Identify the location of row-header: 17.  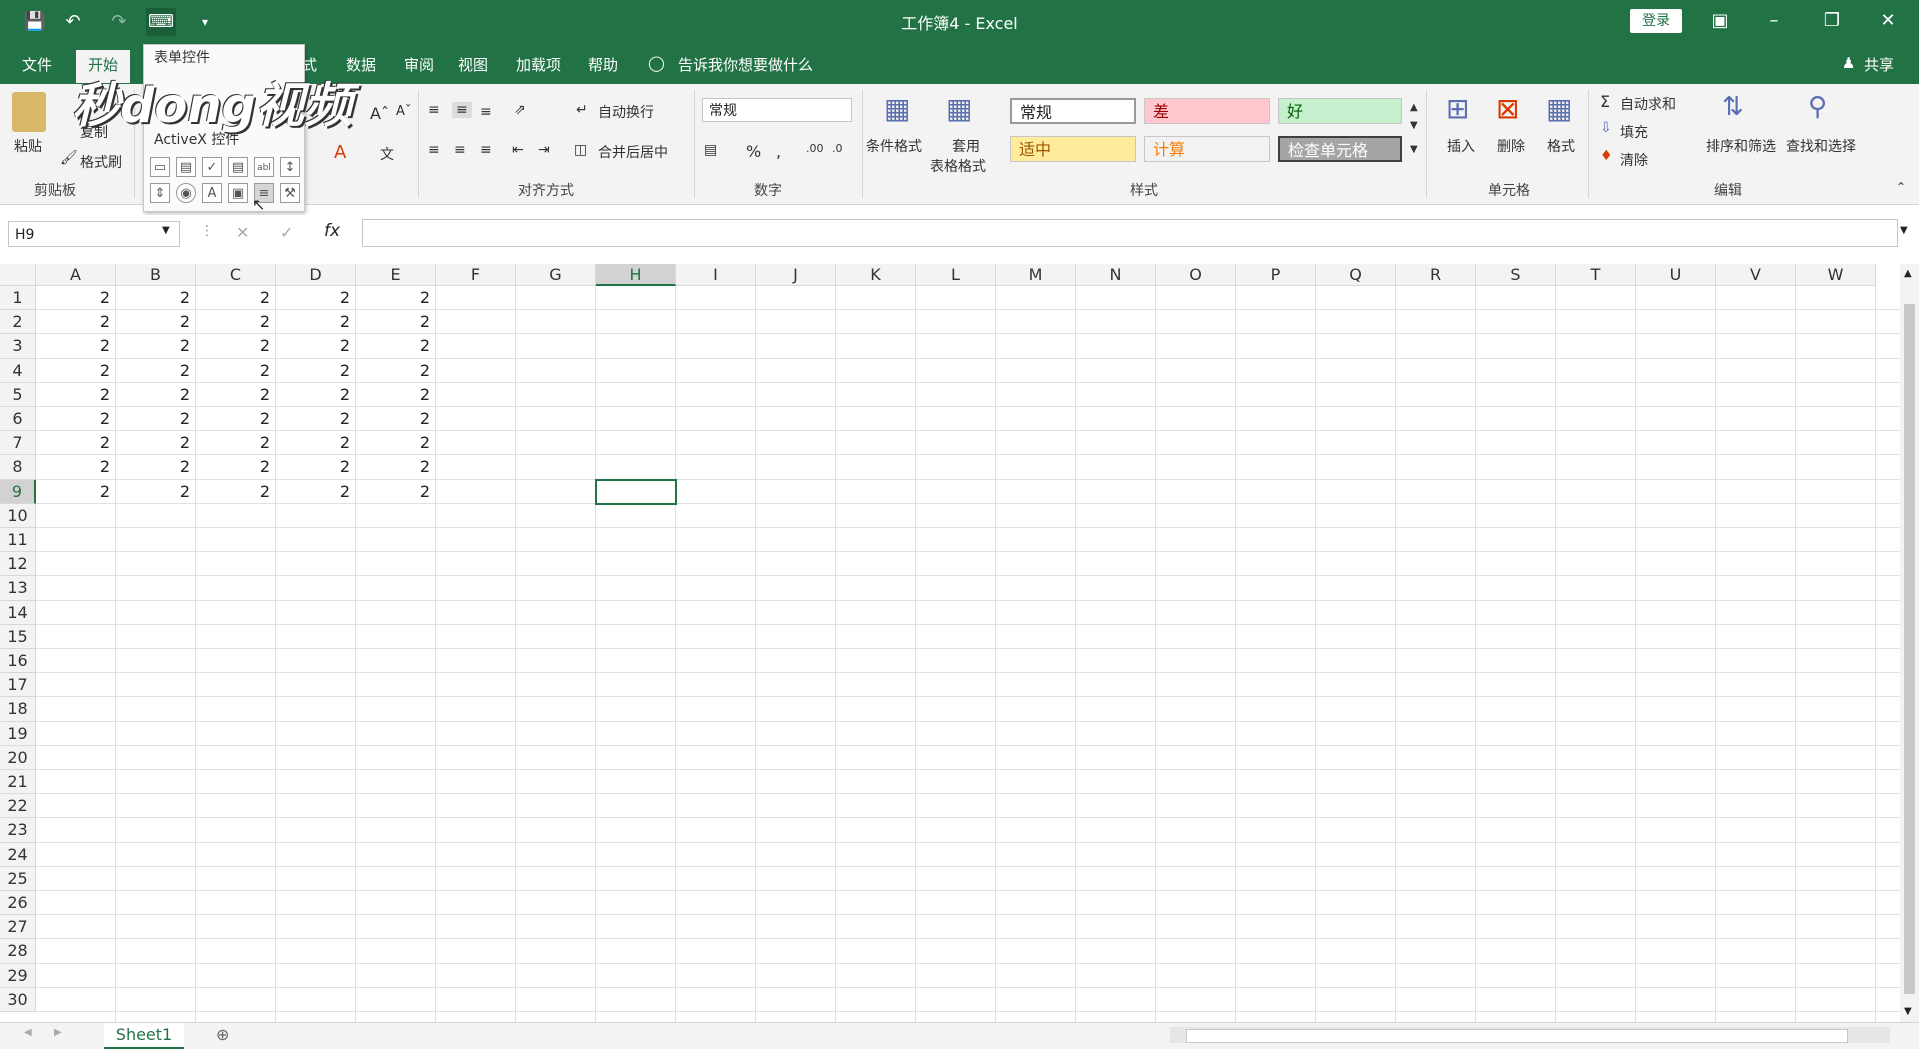
(18, 685).